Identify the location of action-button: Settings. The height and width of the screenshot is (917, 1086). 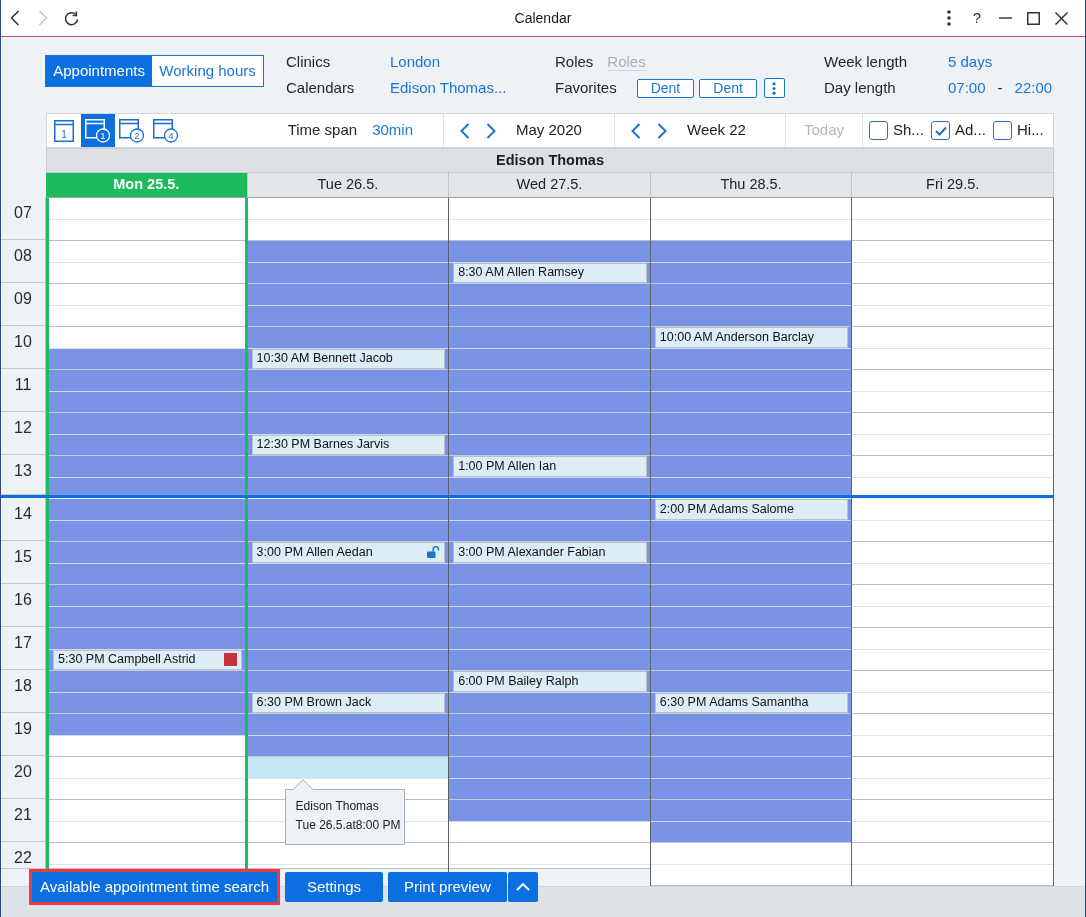
(334, 887).